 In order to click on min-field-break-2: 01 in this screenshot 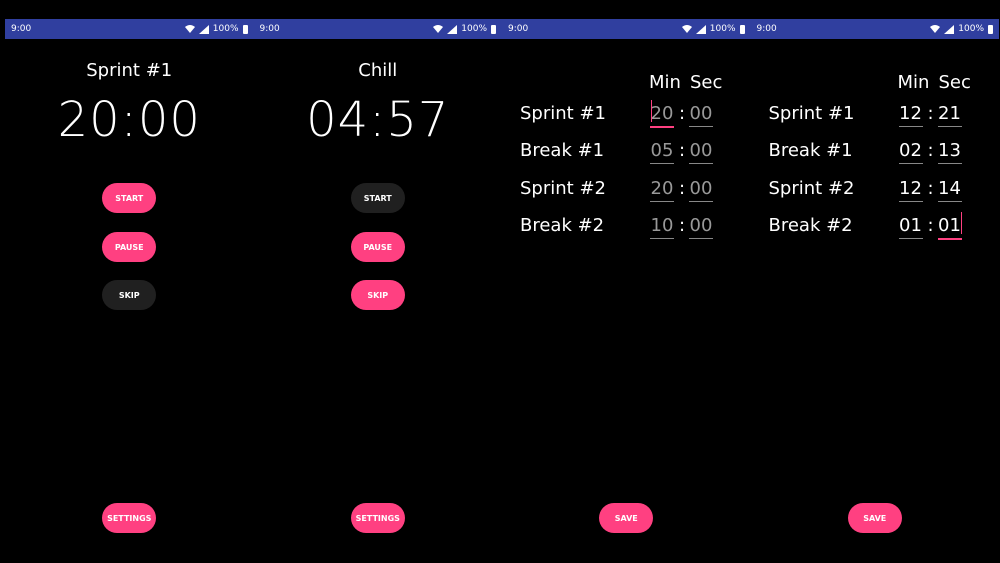, I will do `click(910, 227)`.